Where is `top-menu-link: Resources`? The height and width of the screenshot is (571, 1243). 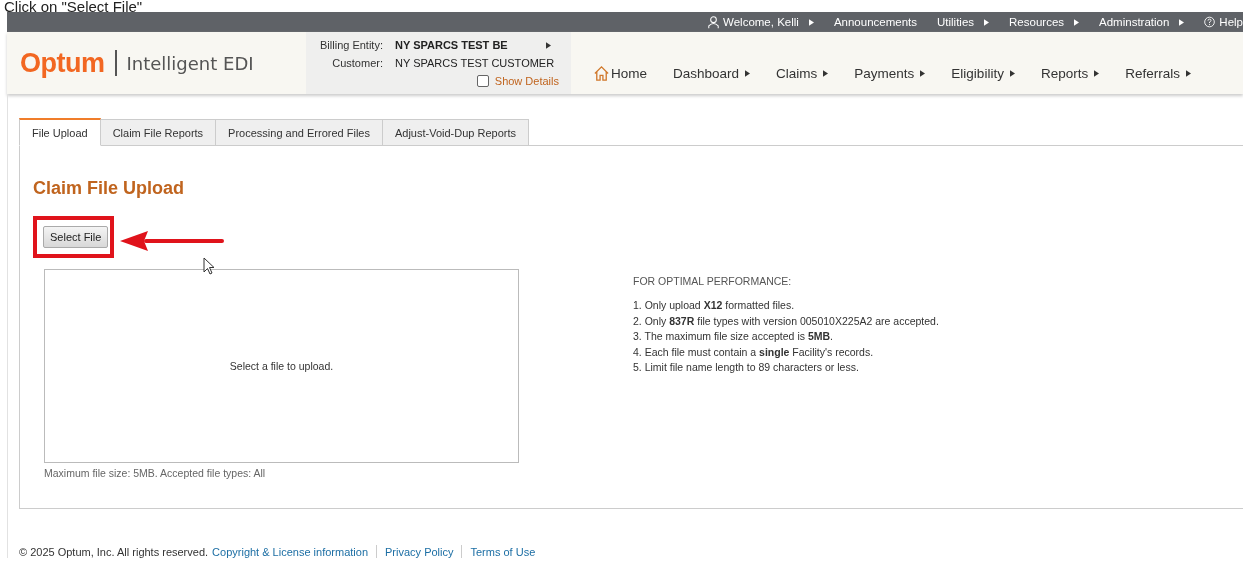
top-menu-link: Resources is located at coordinates (1044, 22).